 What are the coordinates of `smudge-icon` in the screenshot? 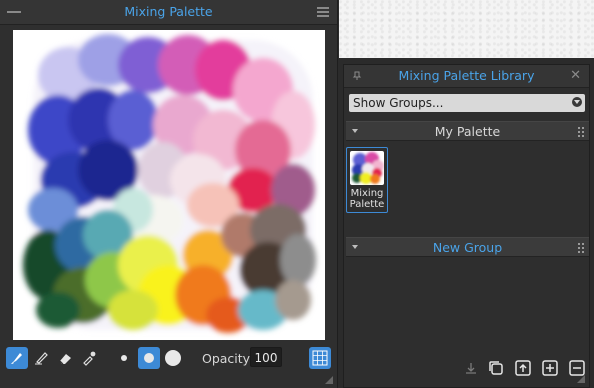 It's located at (41, 358).